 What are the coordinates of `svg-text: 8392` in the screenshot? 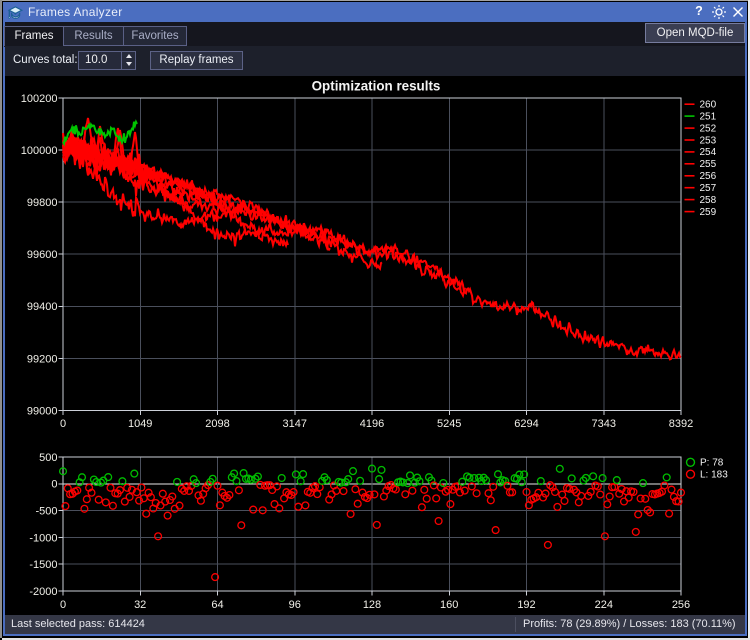 It's located at (681, 424).